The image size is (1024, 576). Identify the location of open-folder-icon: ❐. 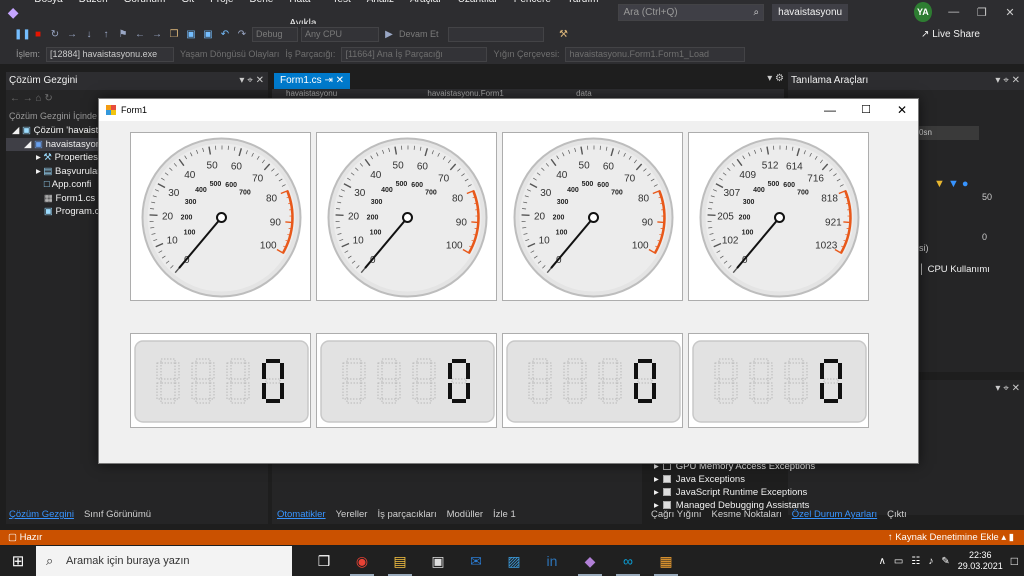
(174, 34).